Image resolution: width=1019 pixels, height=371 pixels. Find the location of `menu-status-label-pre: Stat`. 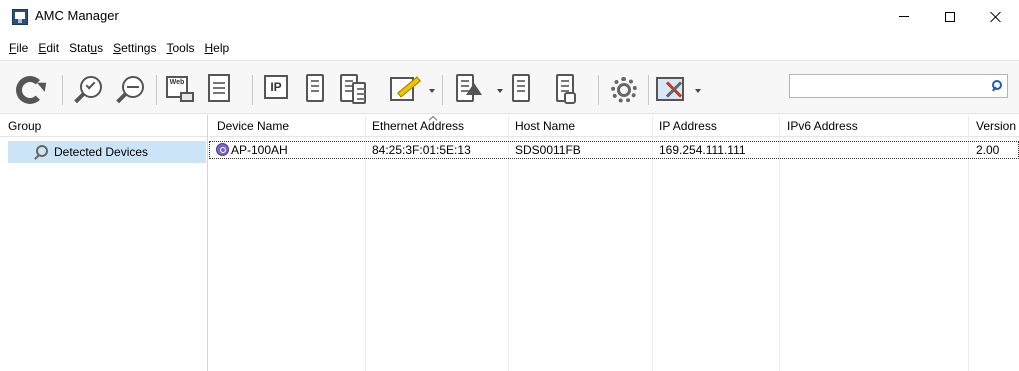

menu-status-label-pre: Stat is located at coordinates (80, 48).